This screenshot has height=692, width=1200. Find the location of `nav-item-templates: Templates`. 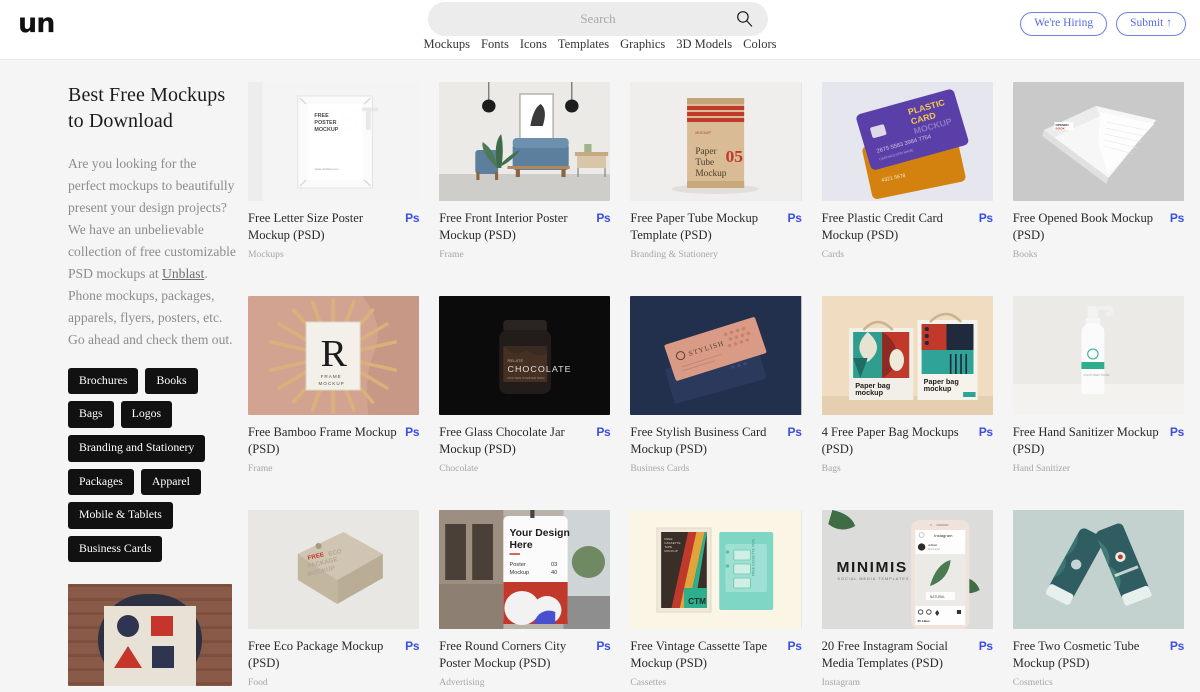

nav-item-templates: Templates is located at coordinates (583, 44).